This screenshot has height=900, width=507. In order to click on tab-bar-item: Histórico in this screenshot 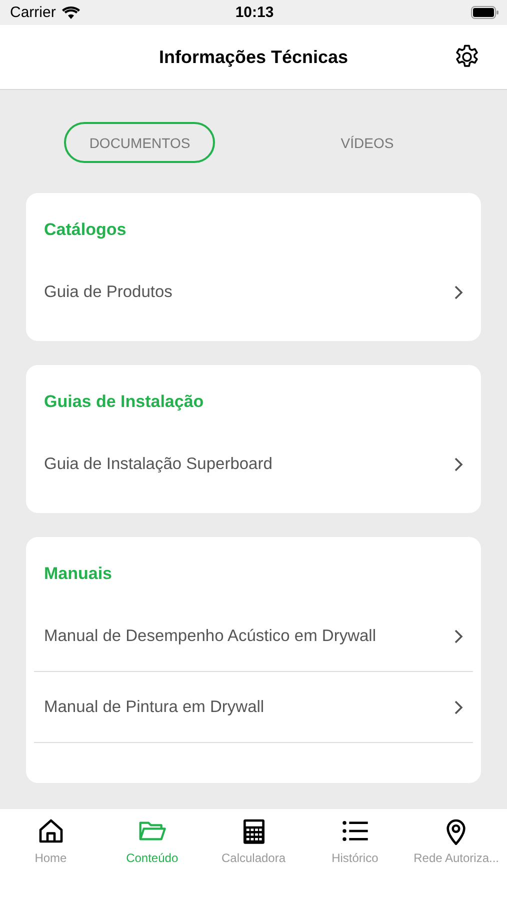, I will do `click(355, 858)`.